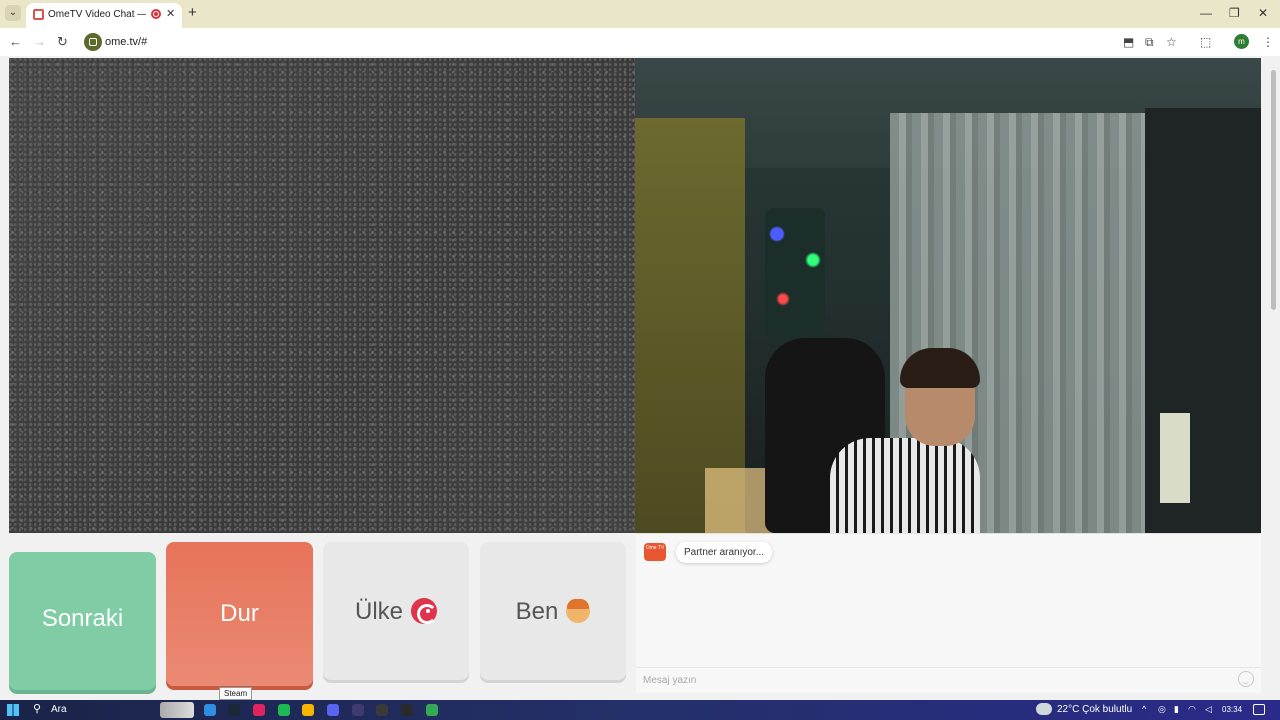 The width and height of the screenshot is (1280, 720). What do you see at coordinates (97, 14) in the screenshot?
I see `tab-title: OmeTV Video Chat — Ome` at bounding box center [97, 14].